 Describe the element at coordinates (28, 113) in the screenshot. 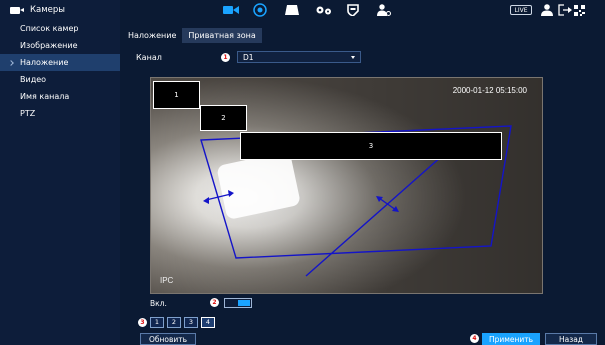

I see `sidebar-item-label: PTZ` at that location.